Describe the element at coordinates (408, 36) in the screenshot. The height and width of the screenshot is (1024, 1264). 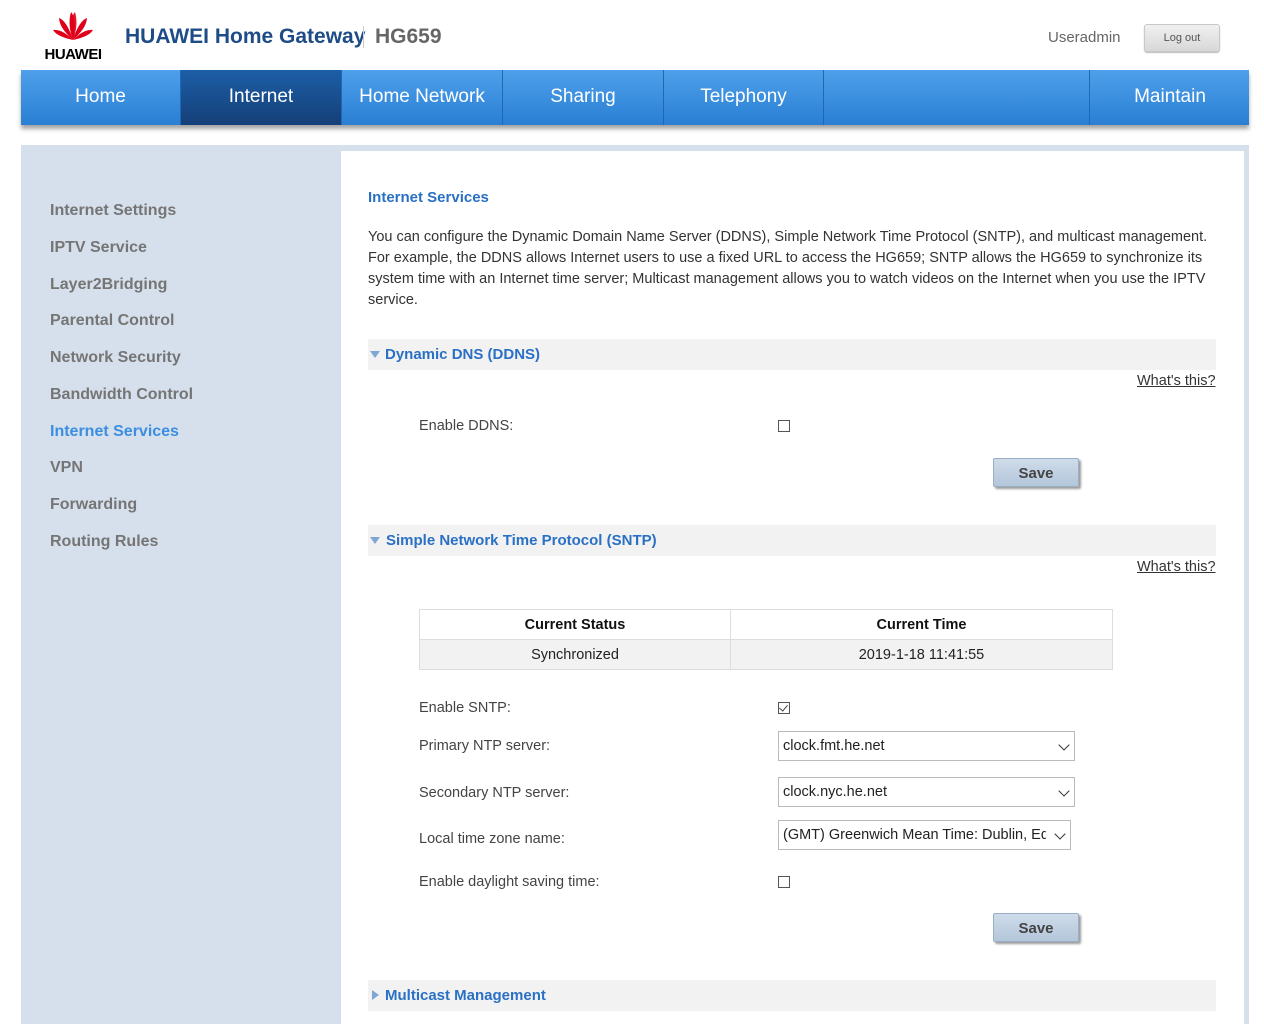
I see `model-name: HG659` at that location.